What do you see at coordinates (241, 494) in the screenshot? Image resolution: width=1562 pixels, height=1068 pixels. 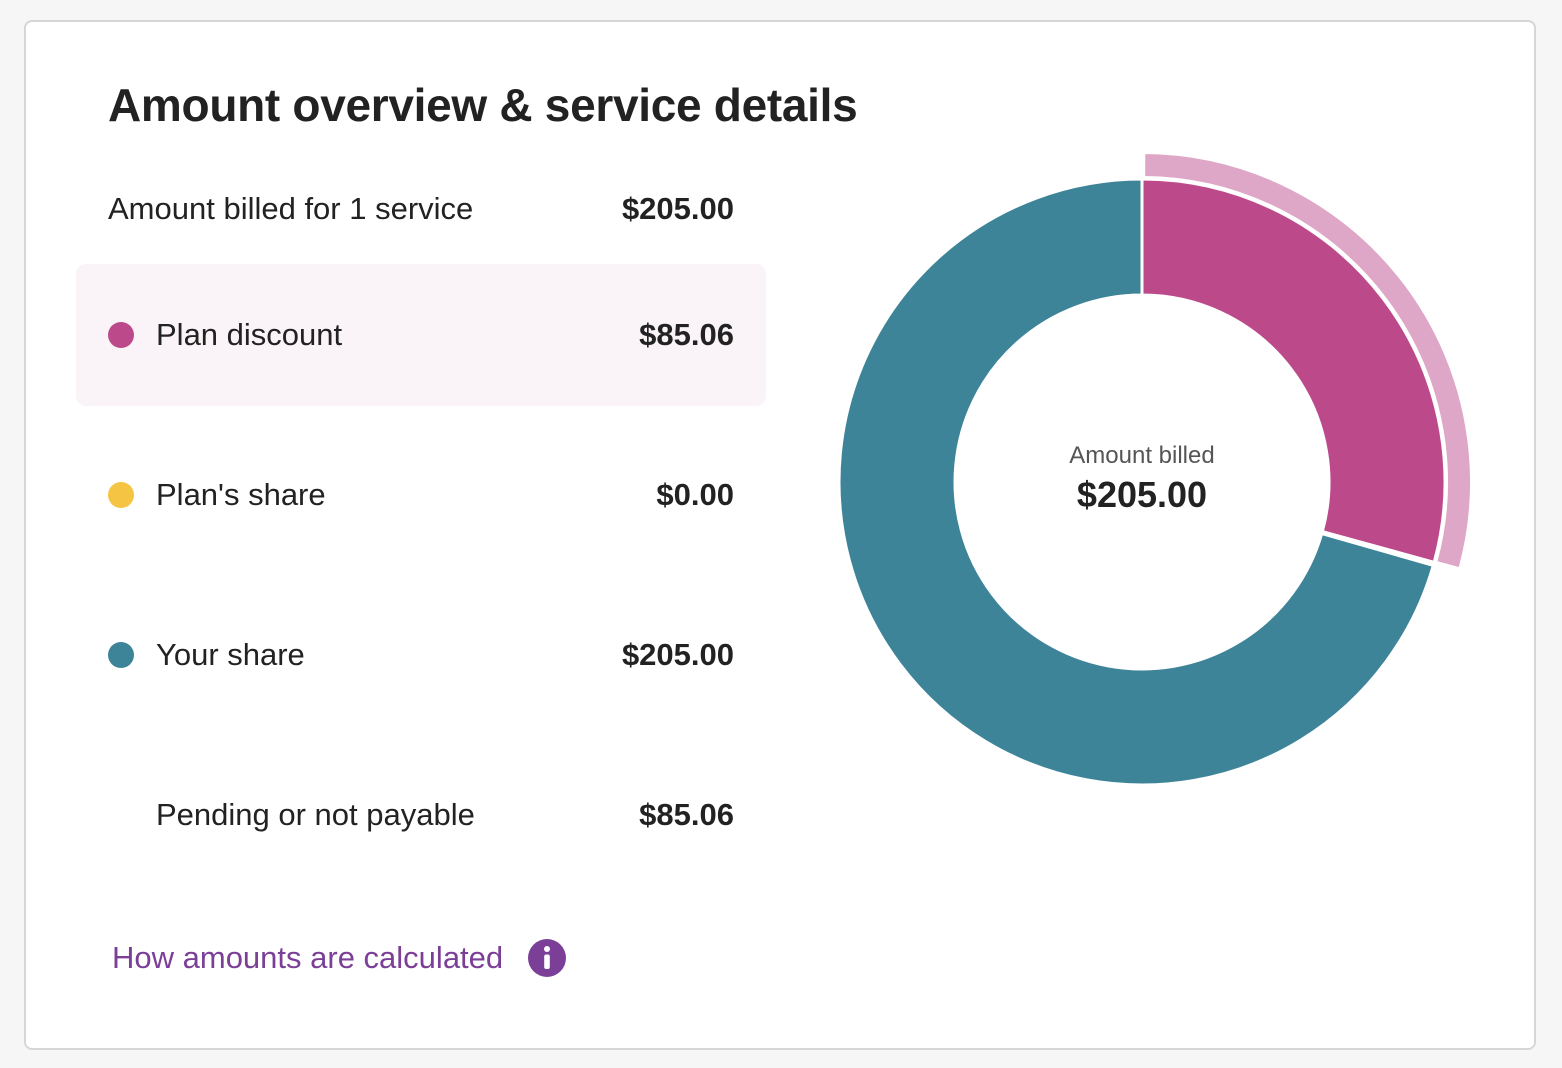 I see `plans-share-label: Plan's share` at bounding box center [241, 494].